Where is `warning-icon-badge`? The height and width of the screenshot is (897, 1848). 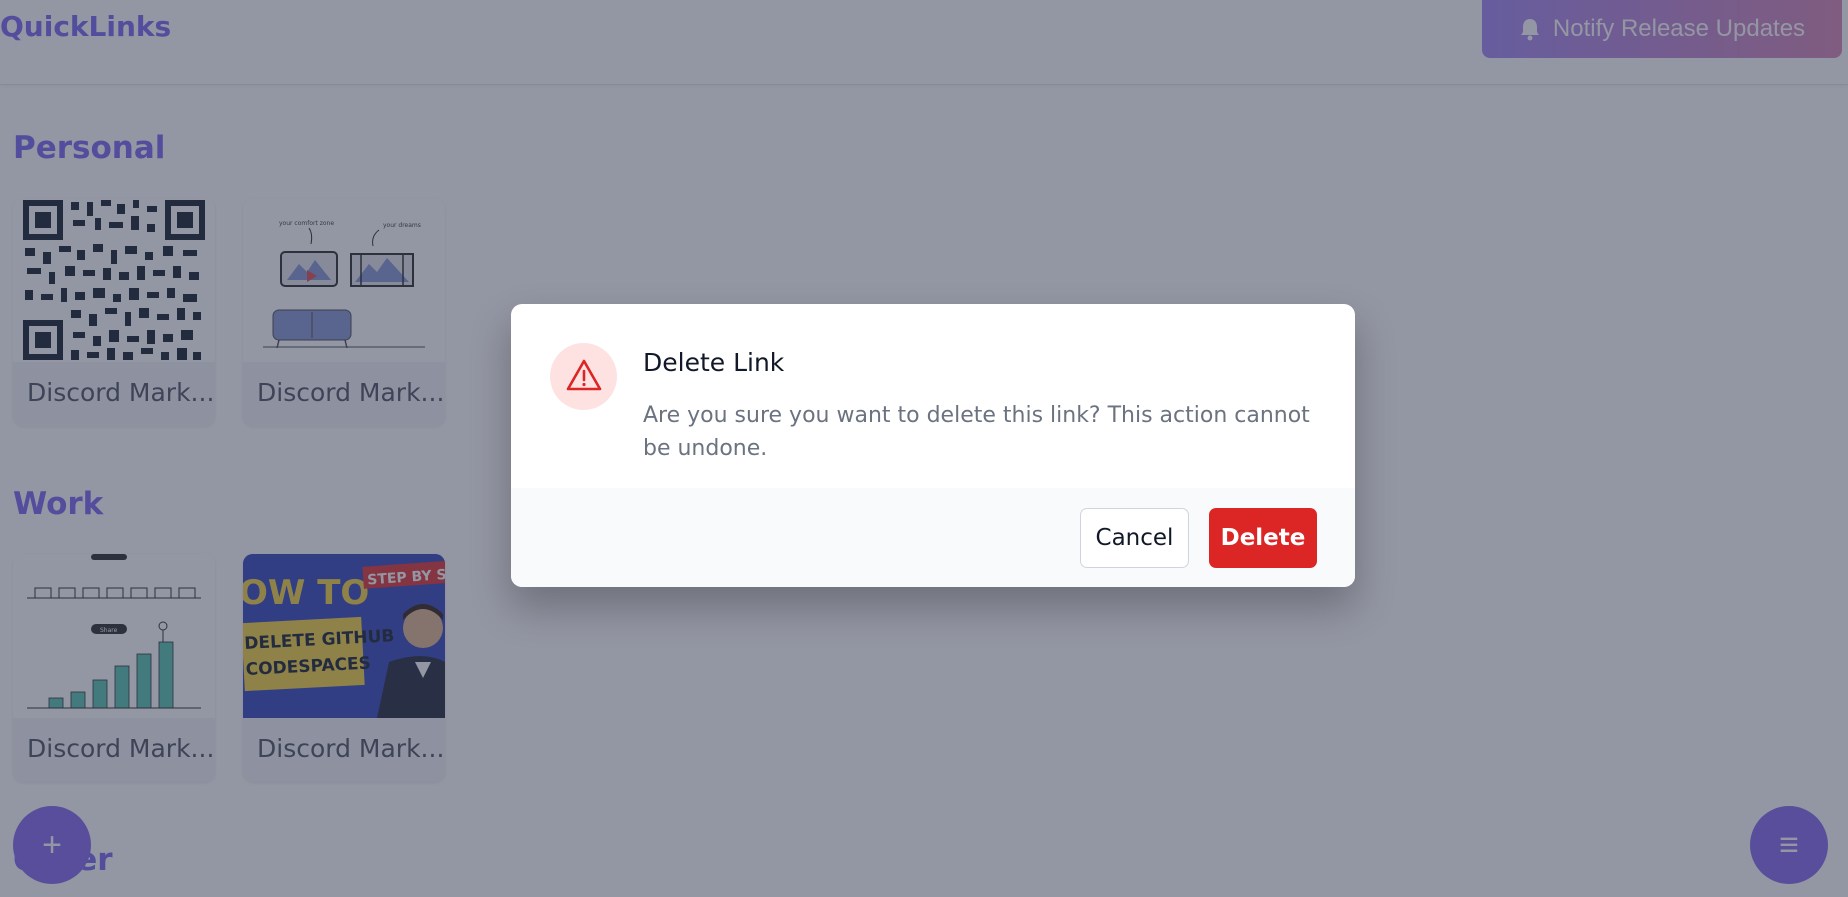 warning-icon-badge is located at coordinates (583, 376).